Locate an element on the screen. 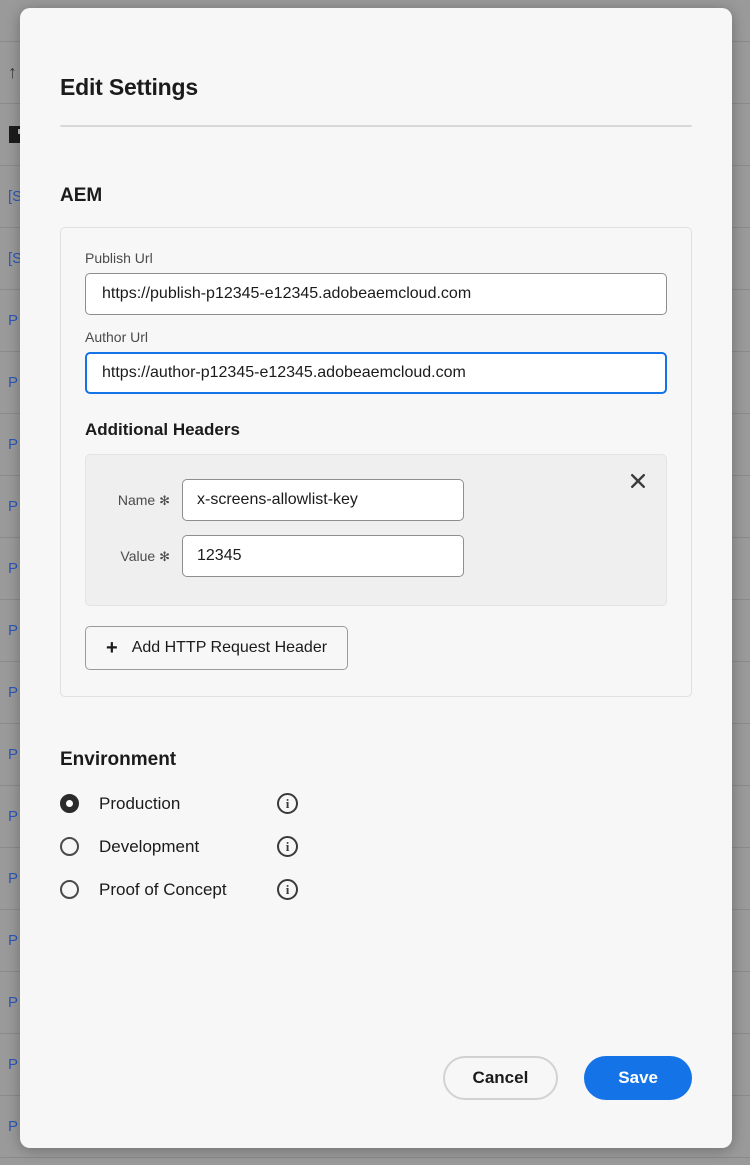  radio-development is located at coordinates (69, 846).